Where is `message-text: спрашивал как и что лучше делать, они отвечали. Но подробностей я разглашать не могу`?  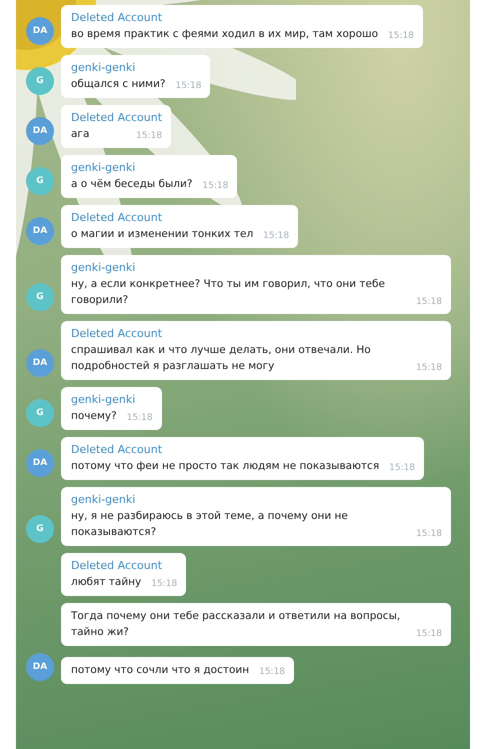 message-text: спрашивал как и что лучше делать, они отвечали. Но подробностей я разглашать не могу is located at coordinates (221, 358).